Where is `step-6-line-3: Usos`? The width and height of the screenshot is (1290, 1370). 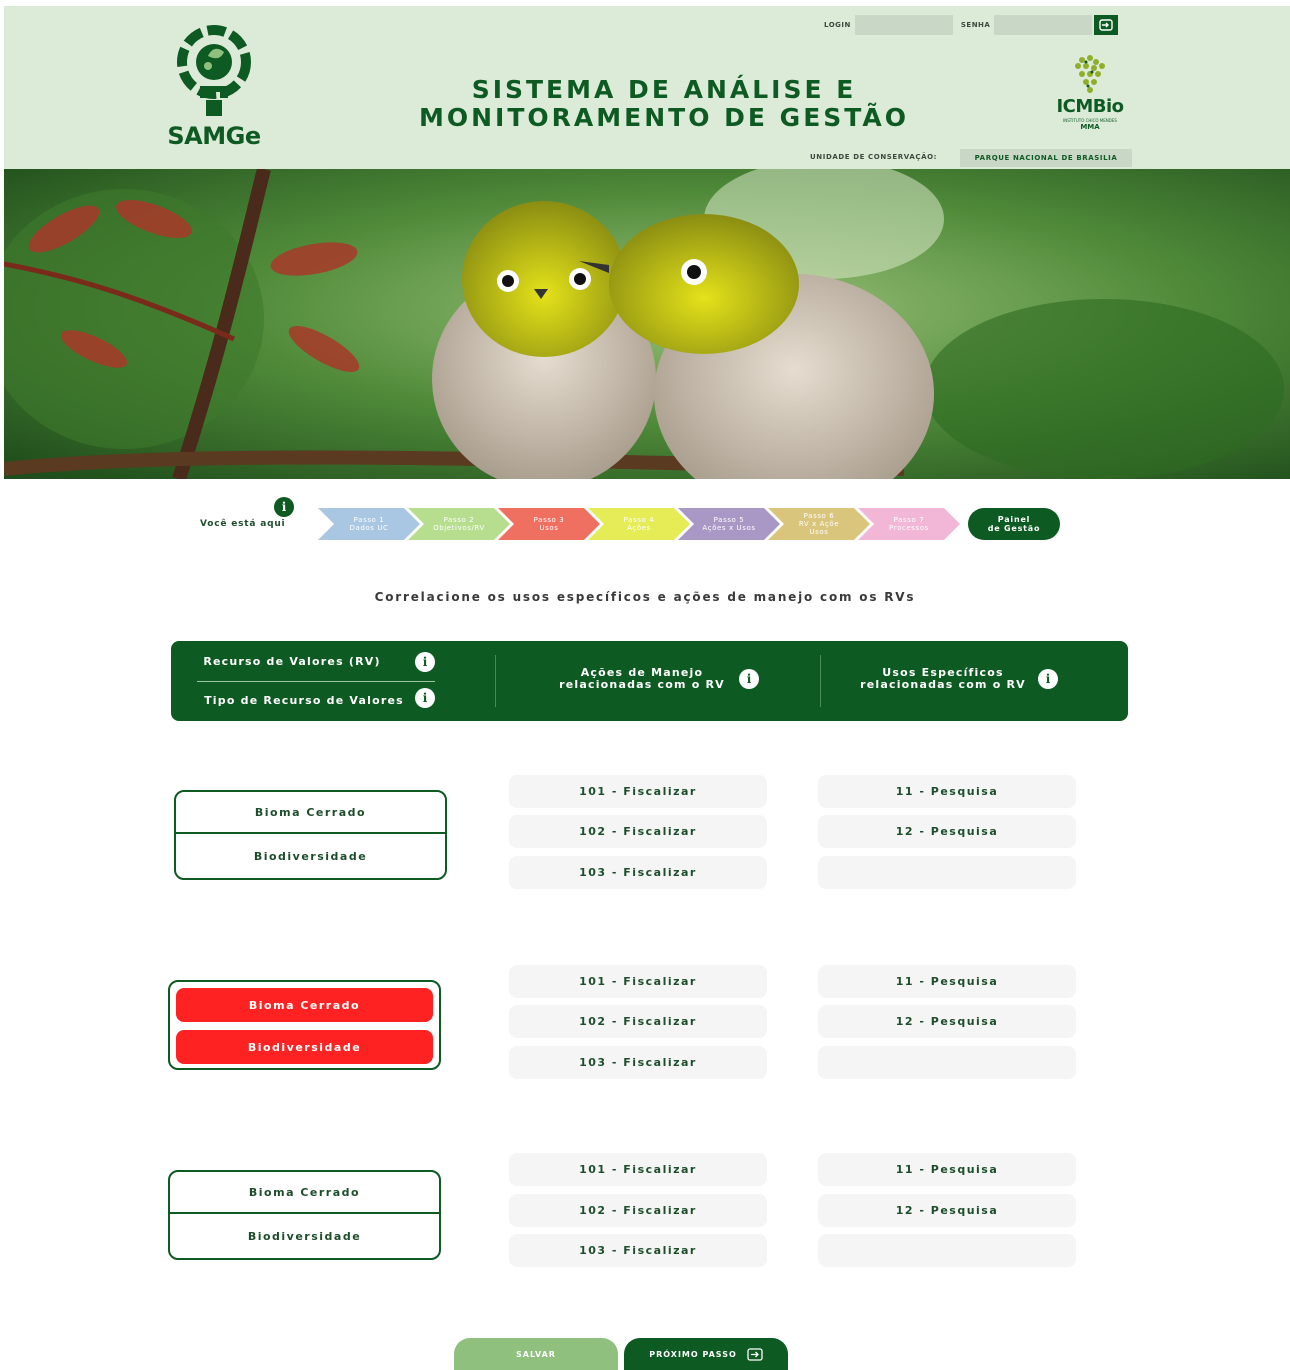
step-6-line-3: Usos is located at coordinates (819, 532).